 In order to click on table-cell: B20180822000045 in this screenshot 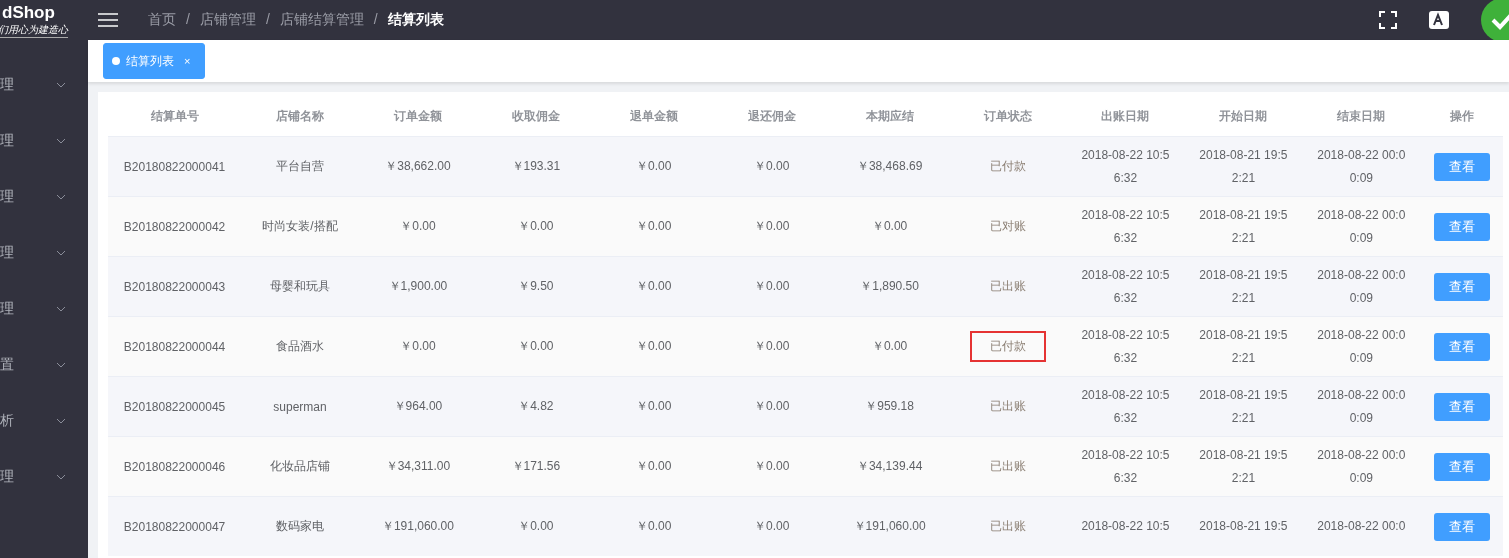, I will do `click(174, 406)`.